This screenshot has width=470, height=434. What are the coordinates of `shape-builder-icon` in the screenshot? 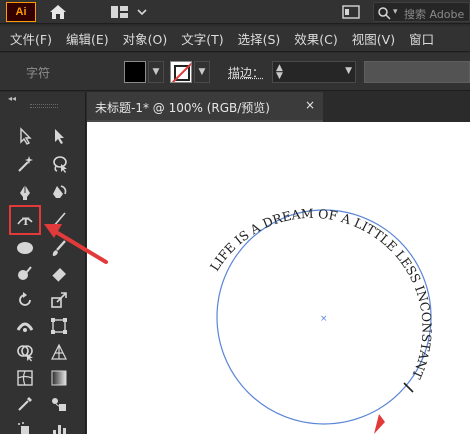 It's located at (25, 352).